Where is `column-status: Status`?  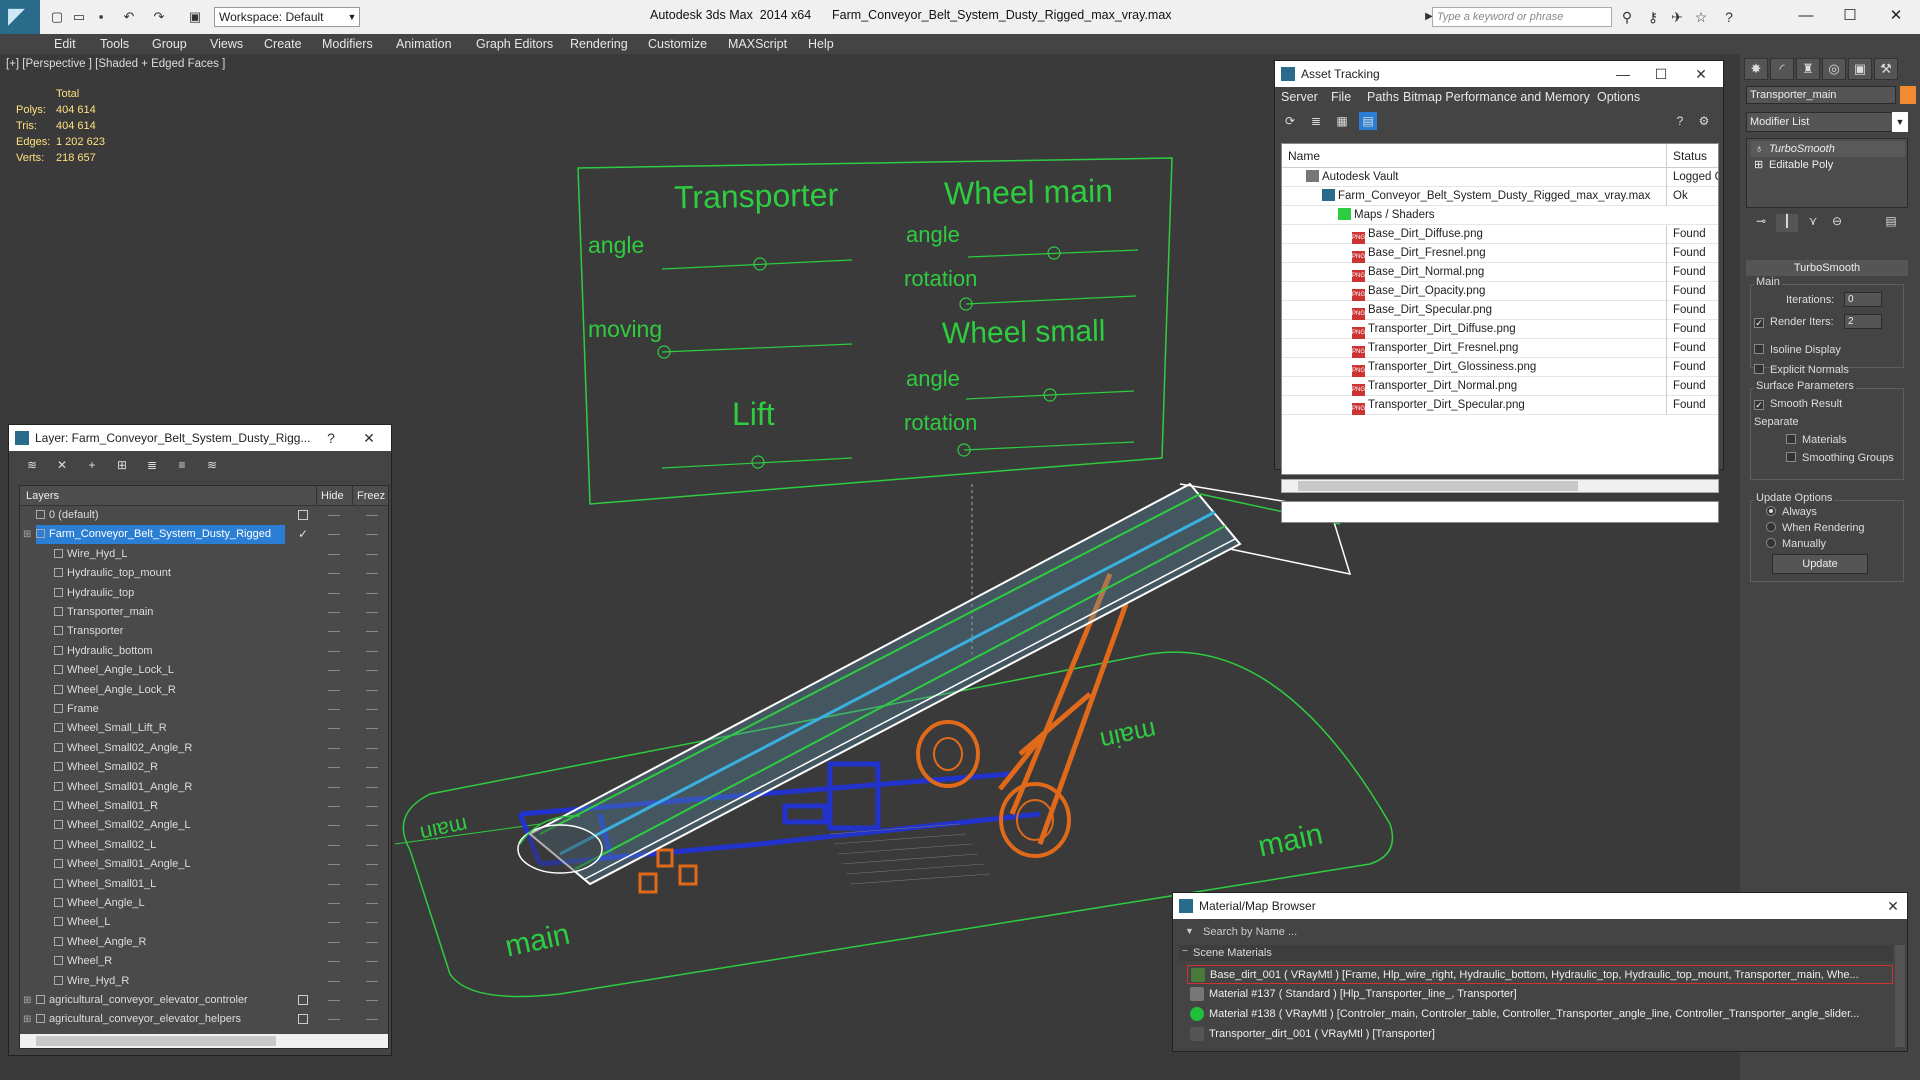
column-status: Status is located at coordinates (1686, 156).